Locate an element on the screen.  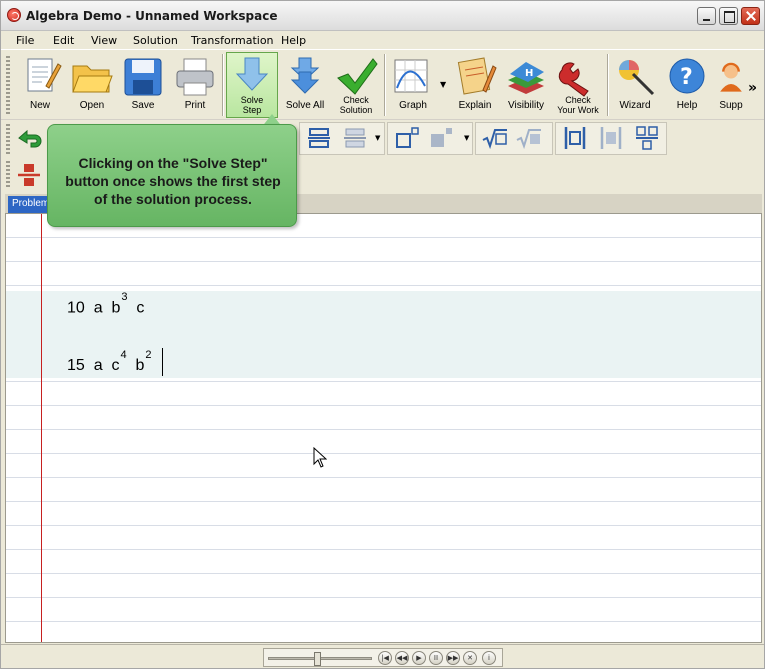
fraction-box-icon is located at coordinates (647, 138).